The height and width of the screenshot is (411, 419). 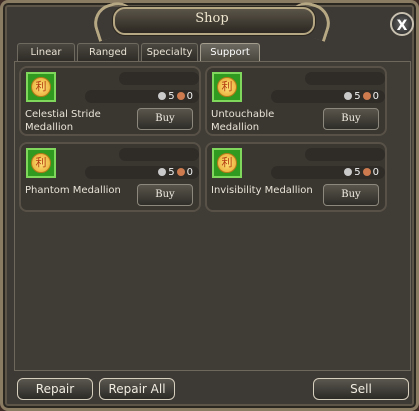 What do you see at coordinates (243, 121) in the screenshot?
I see `item-name: Untouchable Medallion` at bounding box center [243, 121].